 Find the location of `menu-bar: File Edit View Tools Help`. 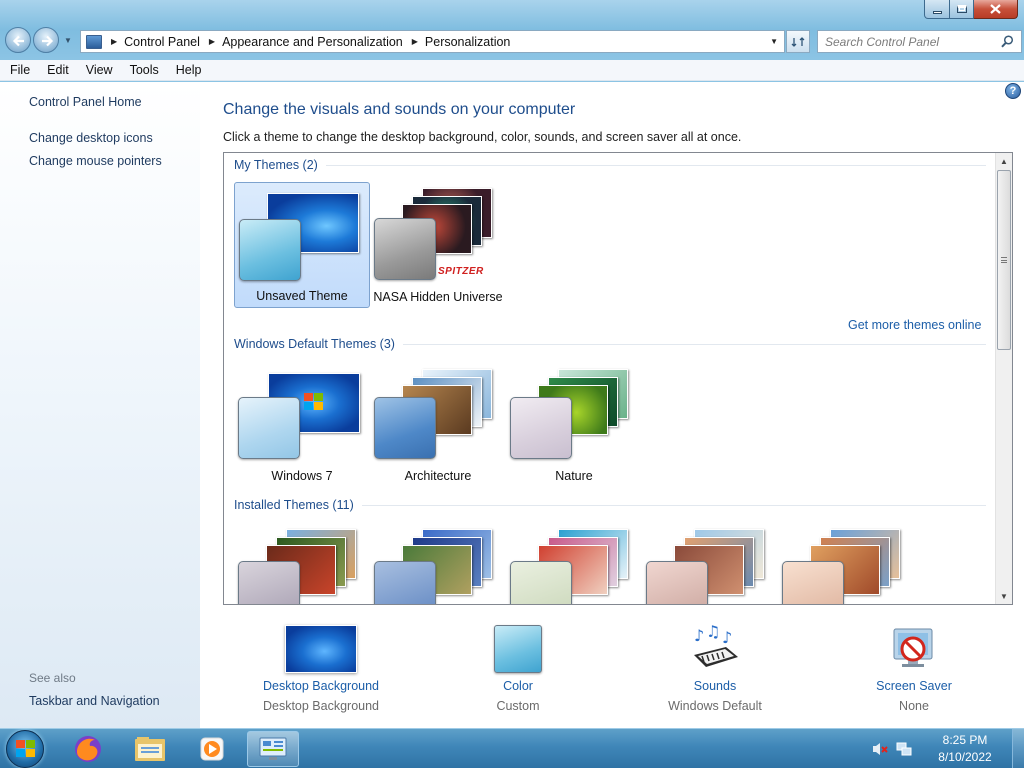

menu-bar: File Edit View Tools Help is located at coordinates (512, 70).